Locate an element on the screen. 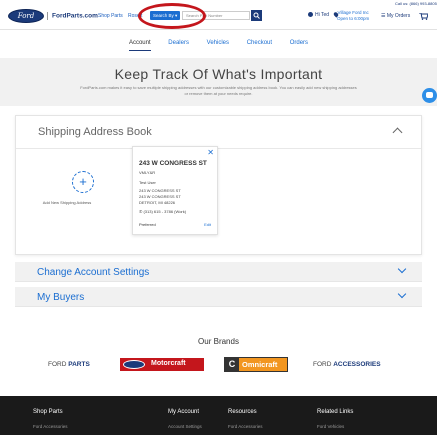  signin-link: Hi Ted is located at coordinates (318, 15).